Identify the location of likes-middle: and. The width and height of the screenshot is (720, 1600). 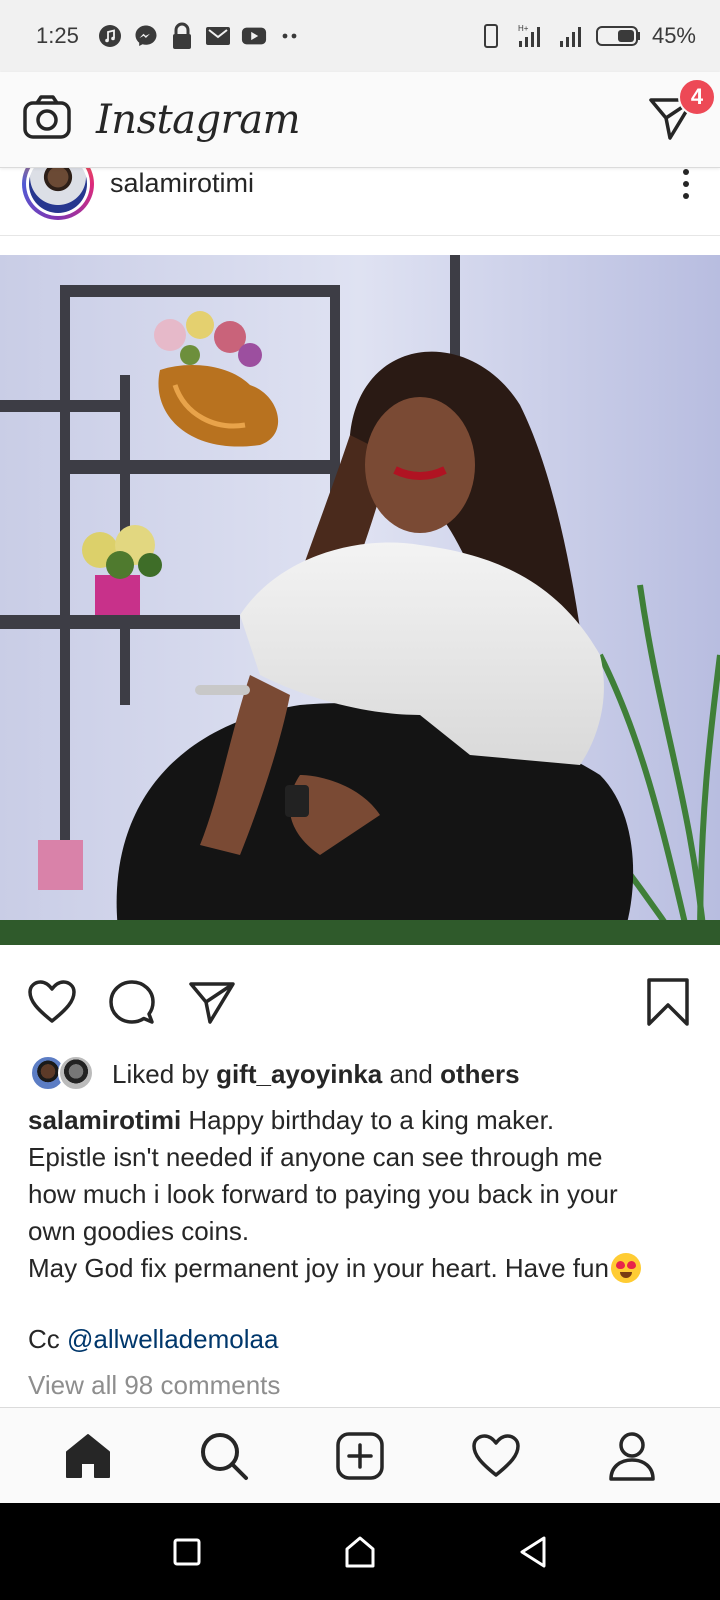
(411, 1073).